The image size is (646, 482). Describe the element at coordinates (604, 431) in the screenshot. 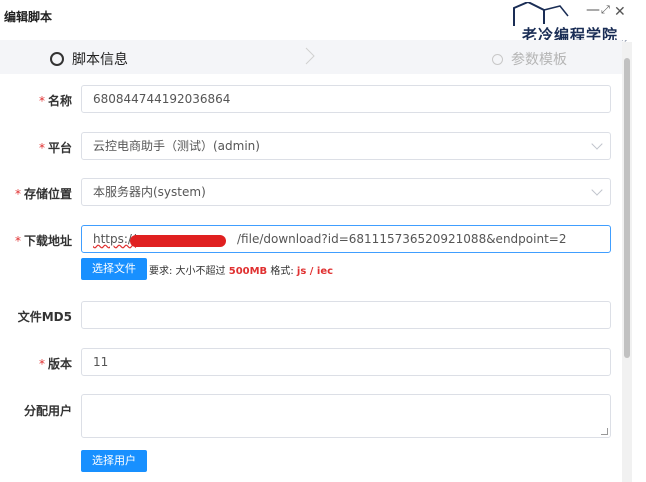

I see `resize-handle-icon` at that location.